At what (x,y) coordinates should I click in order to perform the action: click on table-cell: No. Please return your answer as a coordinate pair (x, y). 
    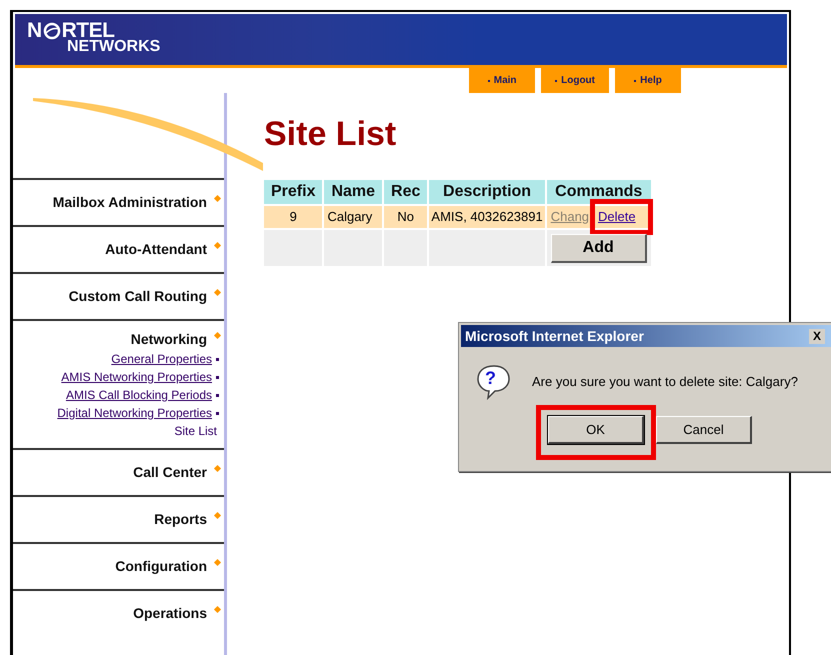
    Looking at the image, I should click on (406, 217).